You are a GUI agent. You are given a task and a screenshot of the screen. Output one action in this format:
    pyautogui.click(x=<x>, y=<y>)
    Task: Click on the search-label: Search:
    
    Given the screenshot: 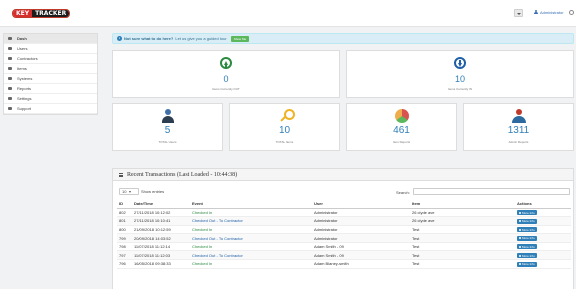 What is the action you would take?
    pyautogui.click(x=403, y=192)
    